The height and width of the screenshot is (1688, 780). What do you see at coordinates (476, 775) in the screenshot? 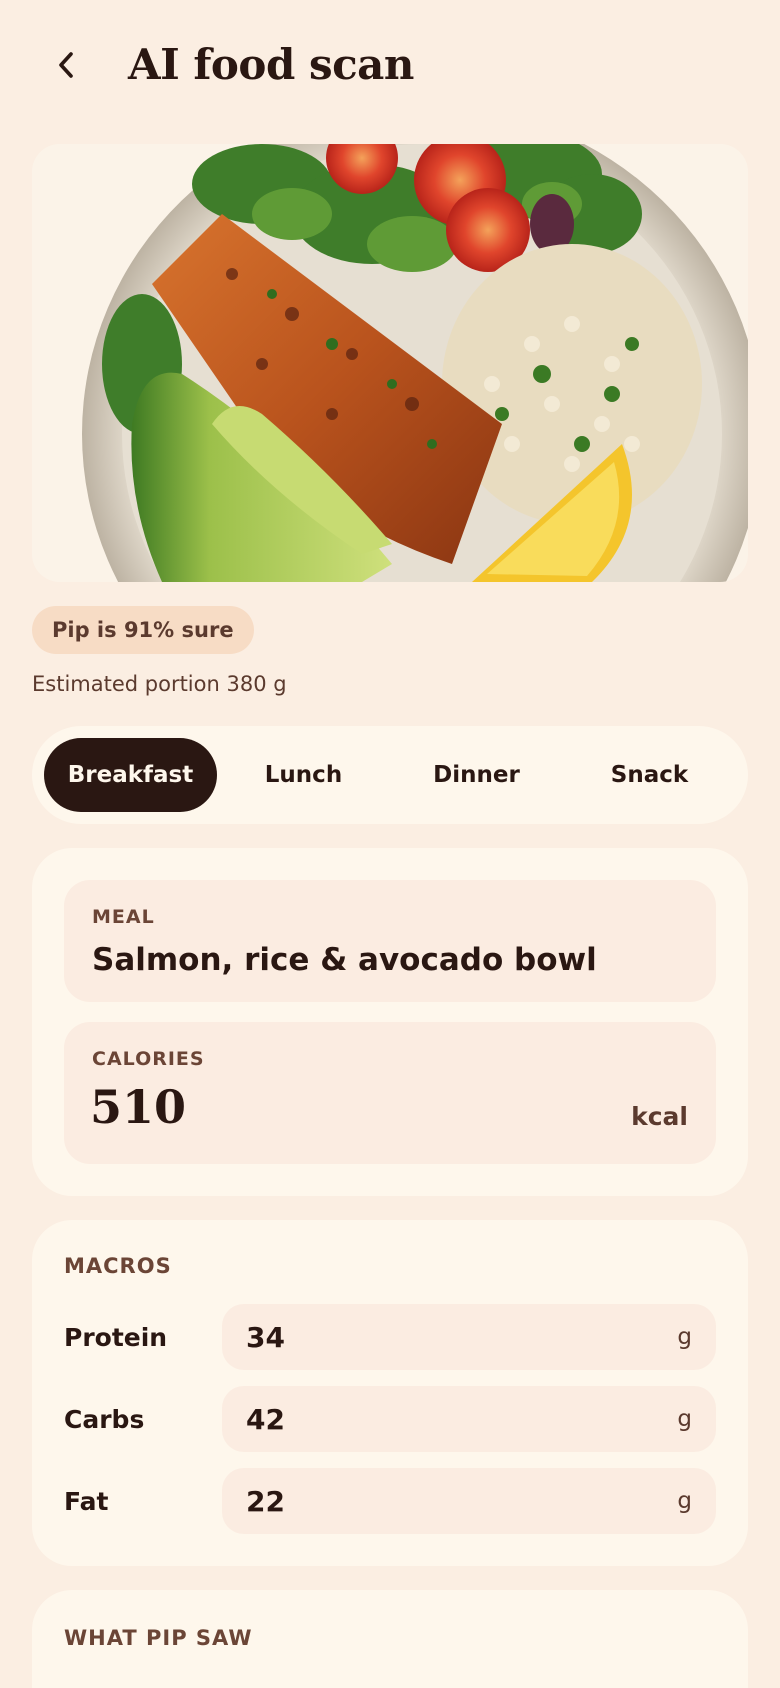
I see `tab-dinner: Dinner` at bounding box center [476, 775].